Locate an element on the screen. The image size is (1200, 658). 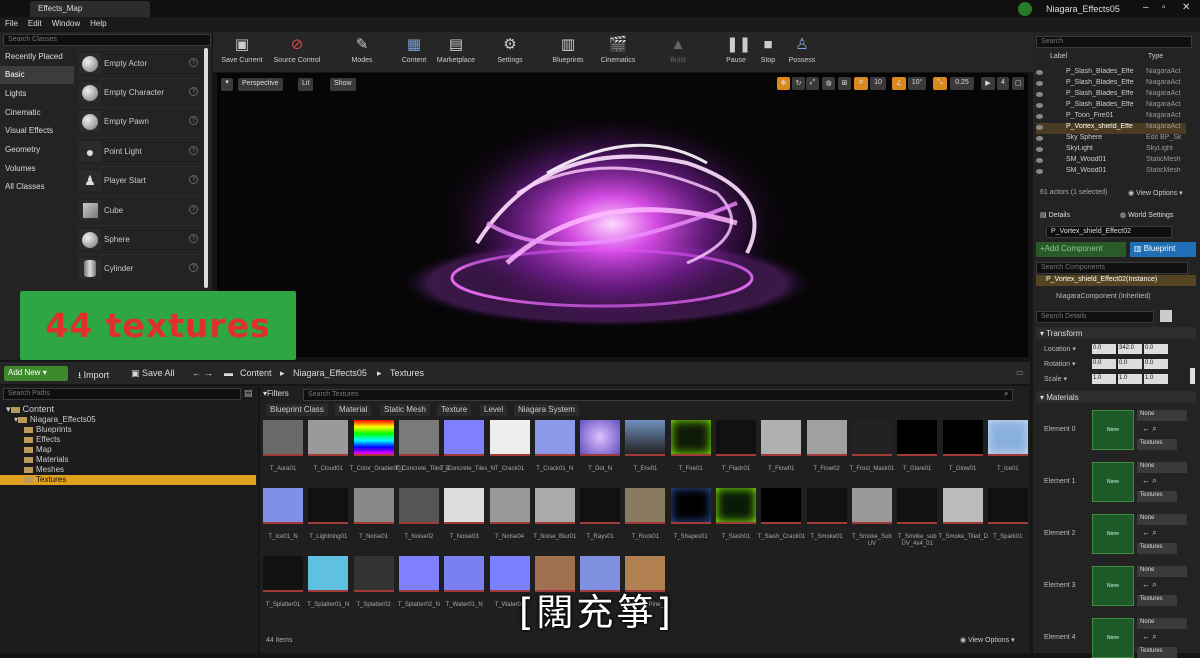
place-item-empty-character: Empty Character? is located at coordinates (140, 91).